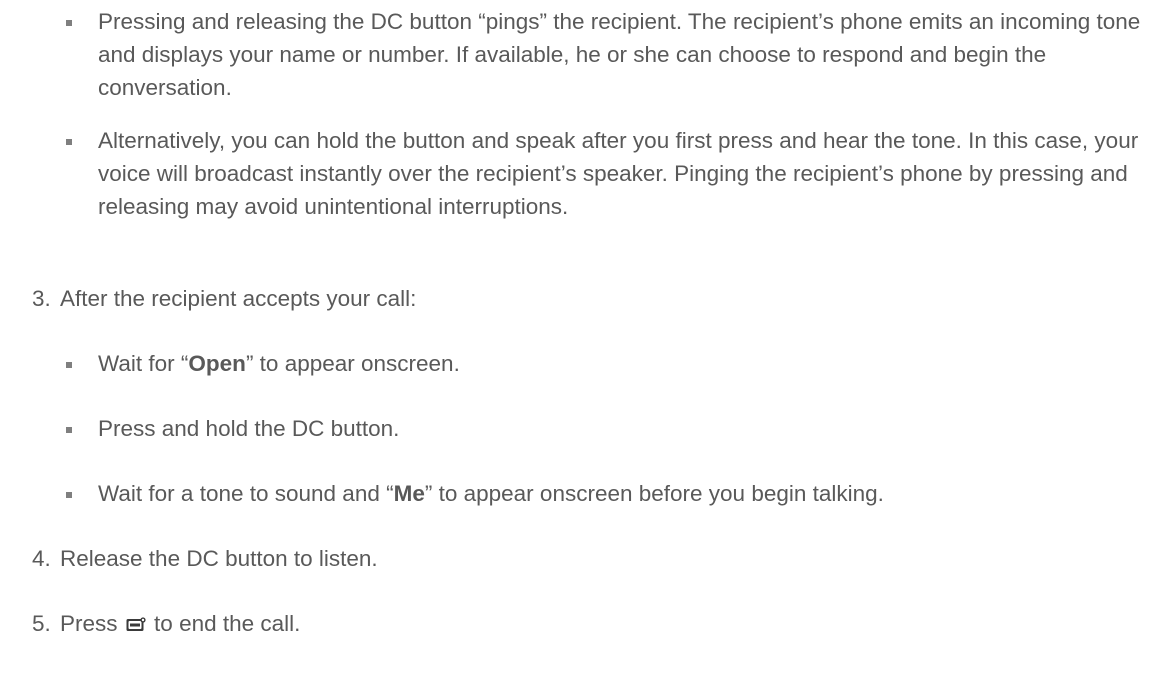  I want to click on bullet-wait-open: Wait for “Open” to appear onscreen., so click(630, 363).